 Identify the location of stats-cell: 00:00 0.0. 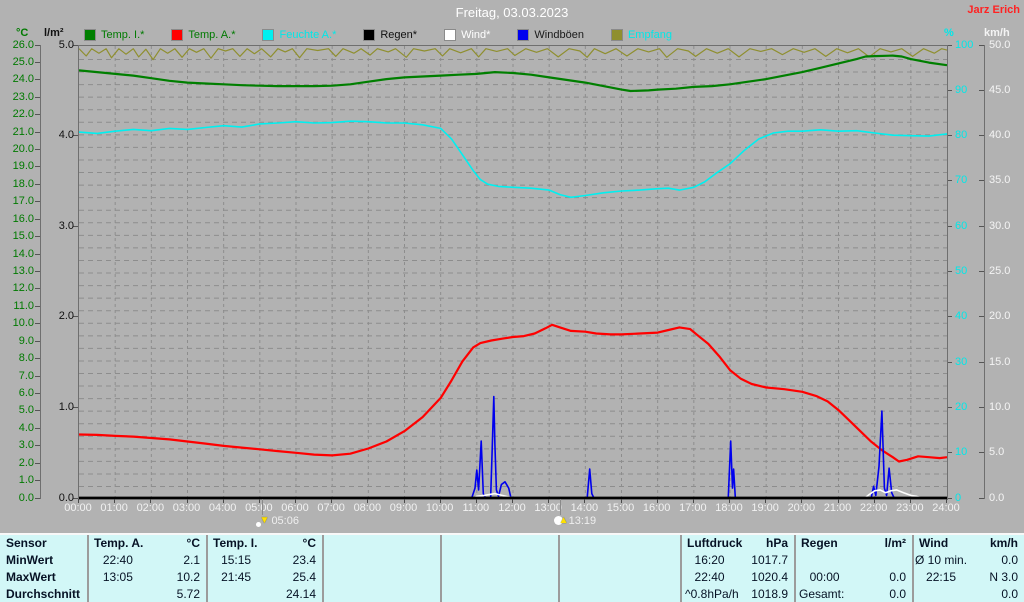
(853, 576).